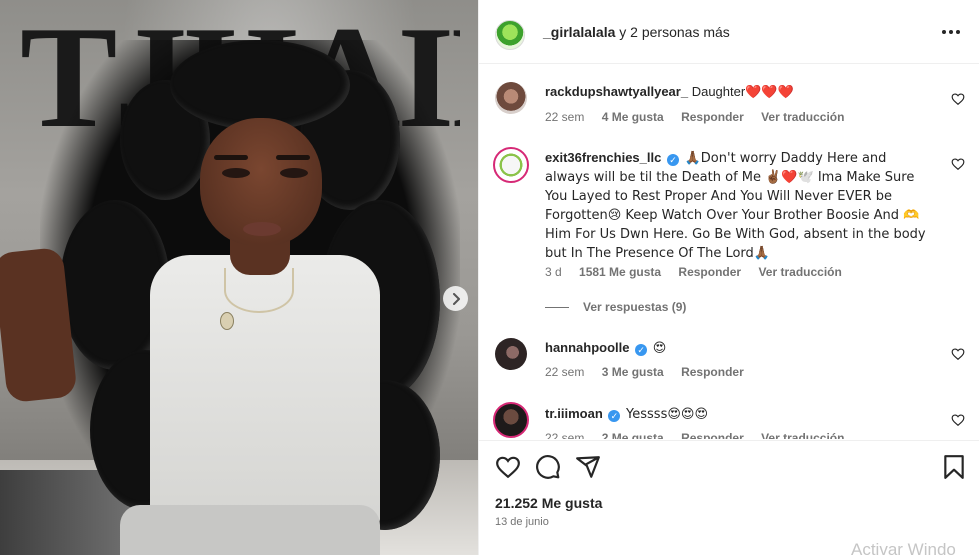  I want to click on windows-activation-watermark: Activar Windo, so click(903, 547).